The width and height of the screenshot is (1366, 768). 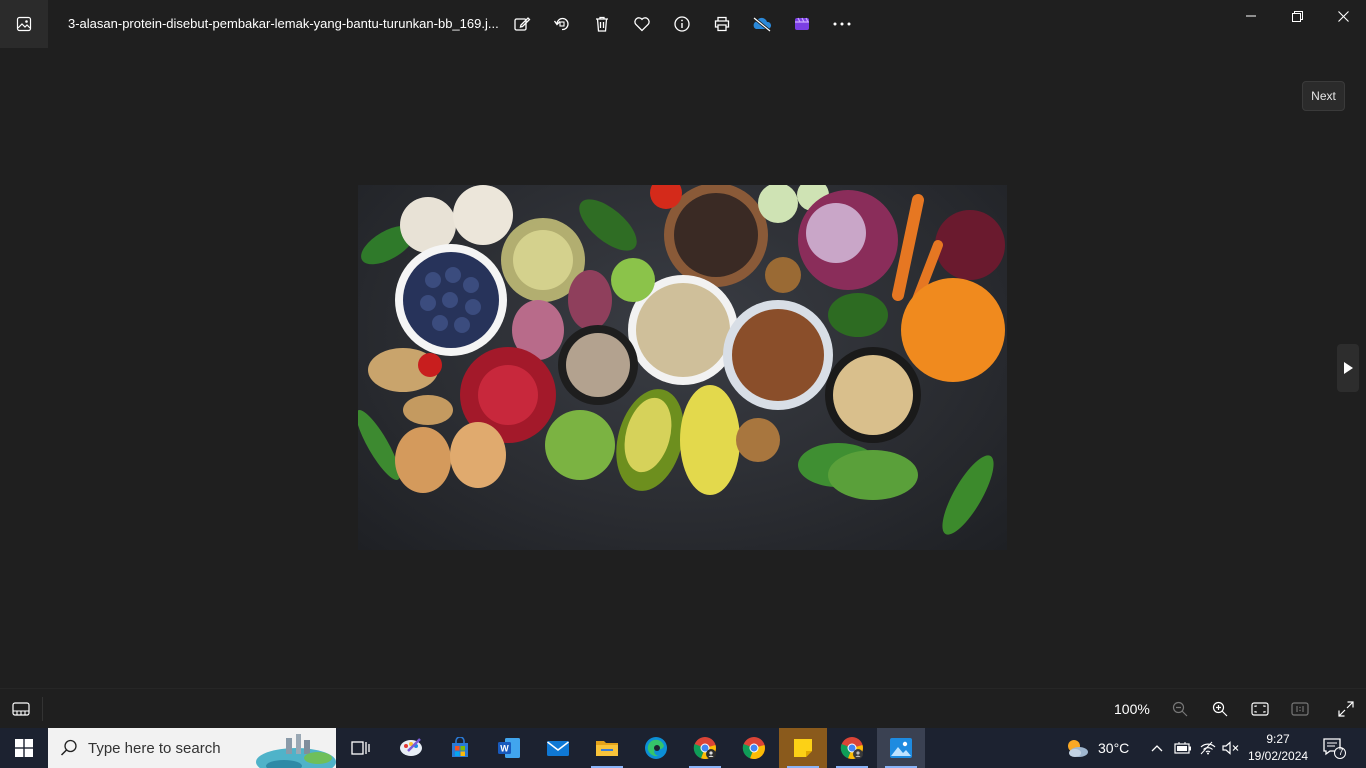 What do you see at coordinates (901, 748) in the screenshot?
I see `photos-taskbar-icon` at bounding box center [901, 748].